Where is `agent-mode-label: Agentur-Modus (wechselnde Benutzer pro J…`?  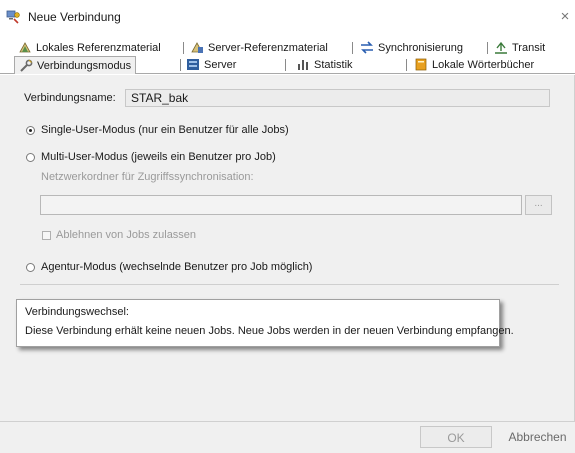
agent-mode-label: Agentur-Modus (wechselnde Benutzer pro J… is located at coordinates (177, 267).